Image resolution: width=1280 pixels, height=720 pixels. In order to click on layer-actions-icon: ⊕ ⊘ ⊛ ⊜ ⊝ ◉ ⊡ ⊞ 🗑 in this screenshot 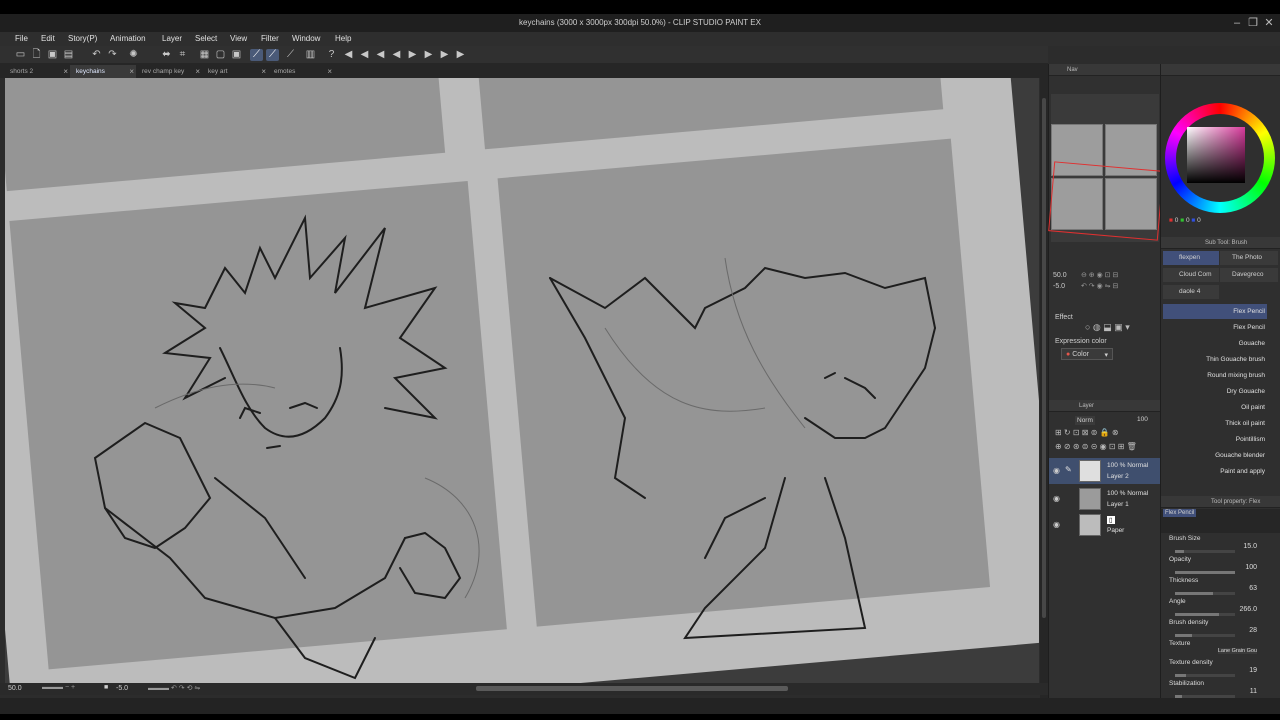, I will do `click(1096, 446)`.